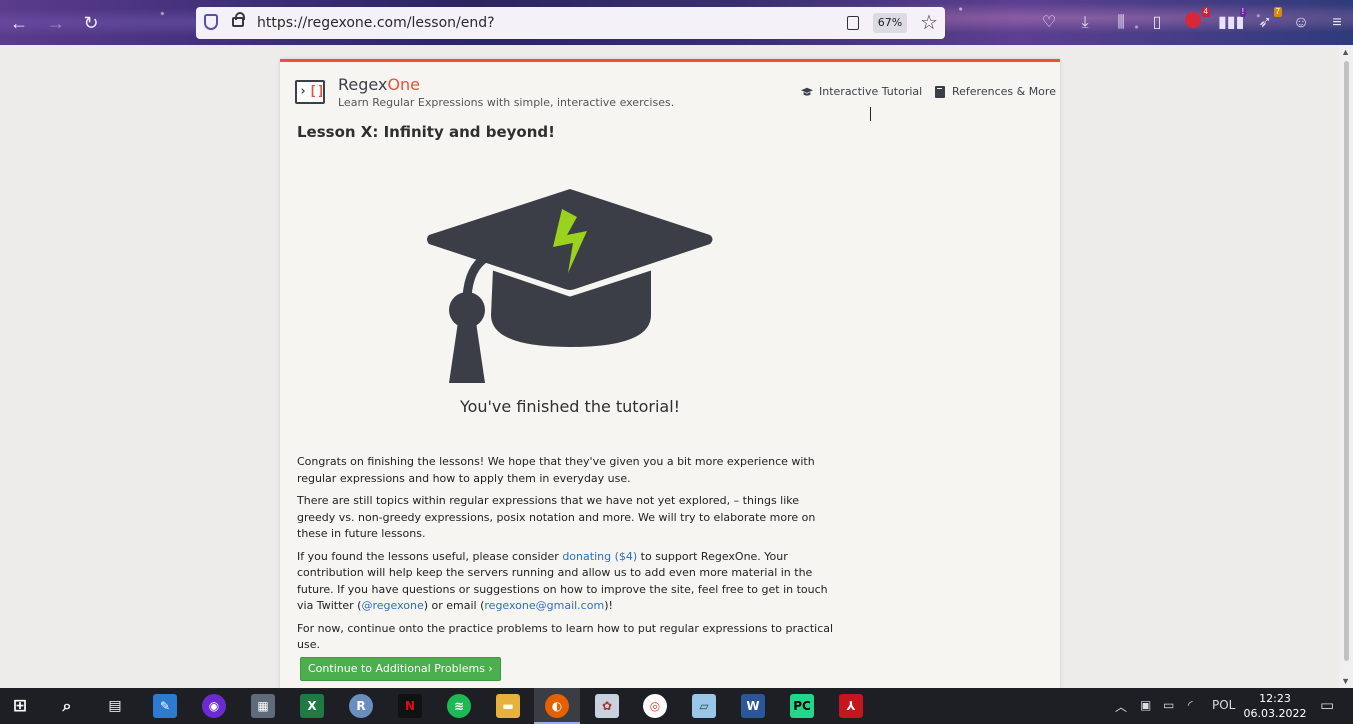 This screenshot has width=1353, height=724. Describe the element at coordinates (376, 23) in the screenshot. I see `url-text: https://regexone.com/lesson/end?` at that location.